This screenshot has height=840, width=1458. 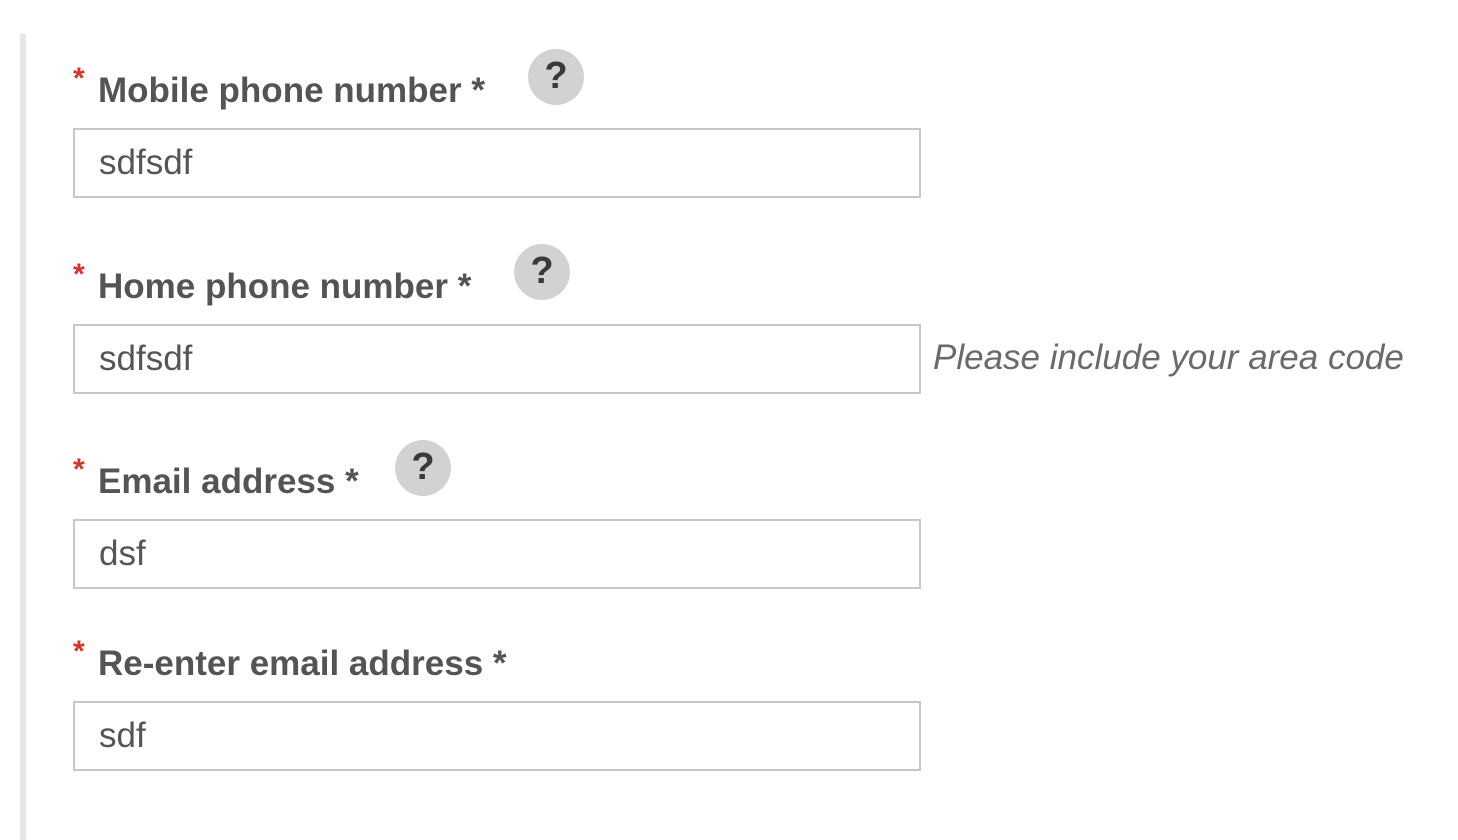 What do you see at coordinates (23, 437) in the screenshot?
I see `left-border-rule` at bounding box center [23, 437].